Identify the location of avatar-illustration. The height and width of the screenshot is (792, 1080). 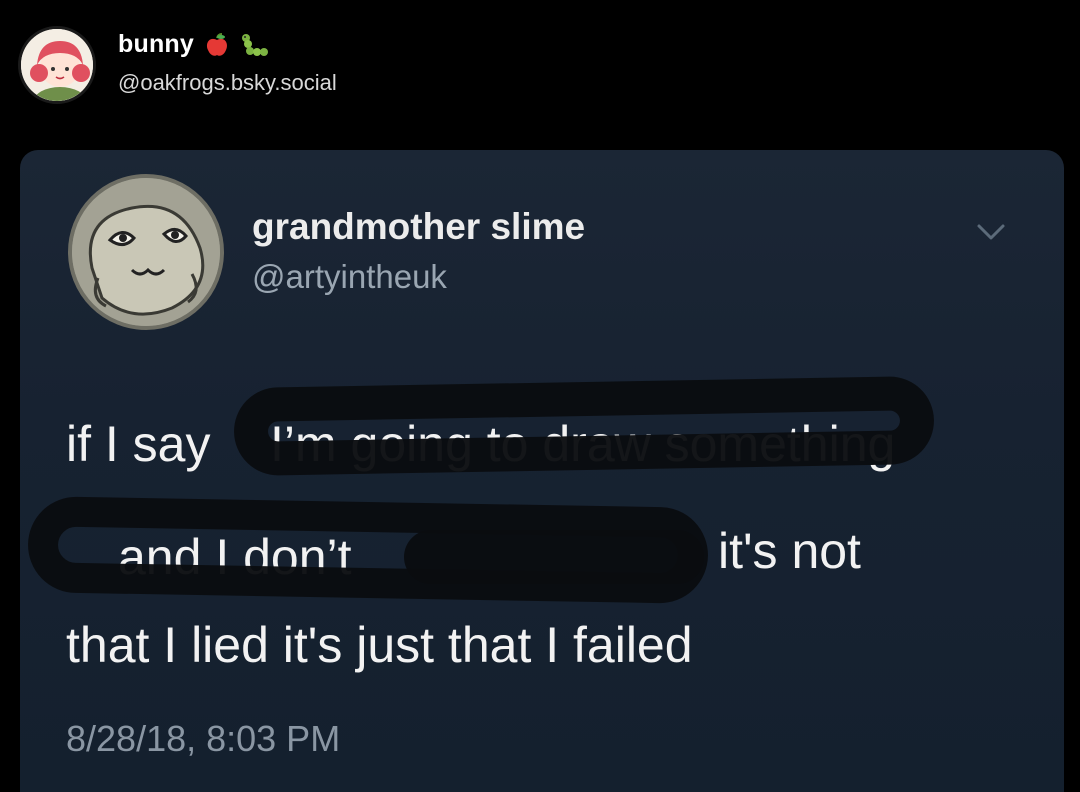
(57, 65).